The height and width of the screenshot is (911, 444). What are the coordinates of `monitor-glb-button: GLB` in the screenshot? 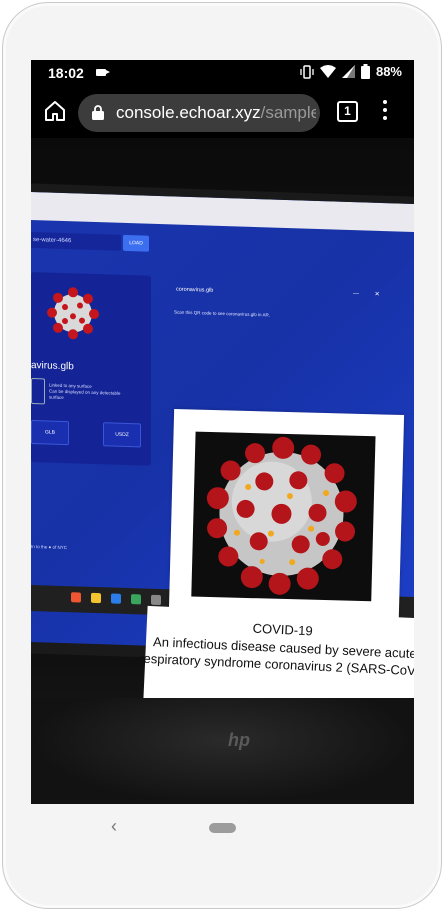 It's located at (50, 432).